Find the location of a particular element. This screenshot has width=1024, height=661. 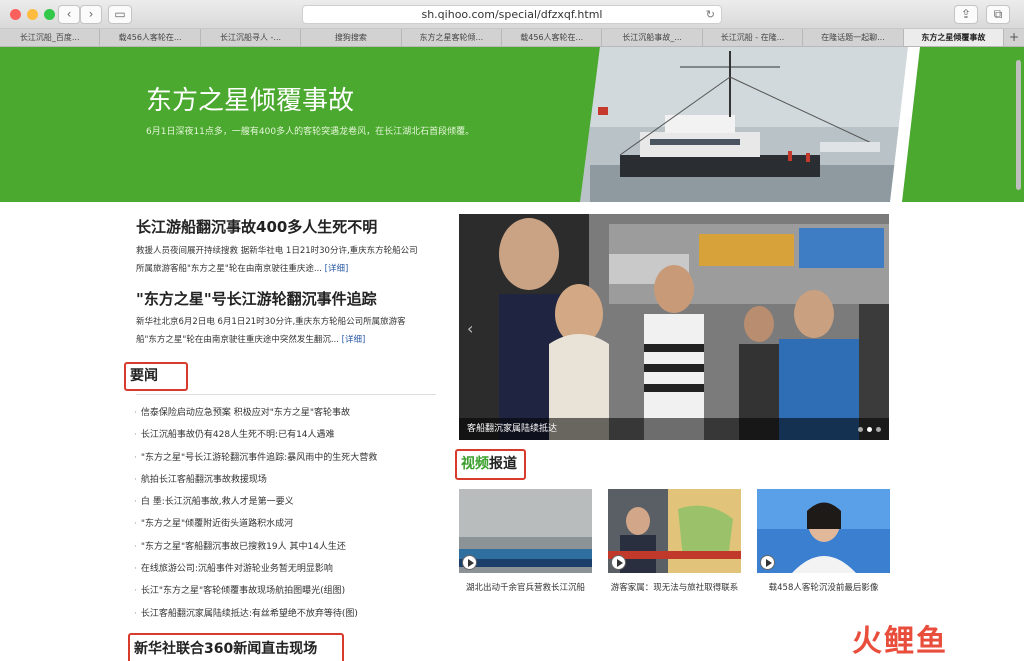

summary-line: 船"东方之星"轮在由南京驶往重庆途中突然发生翻沉... [详细] is located at coordinates (286, 340).